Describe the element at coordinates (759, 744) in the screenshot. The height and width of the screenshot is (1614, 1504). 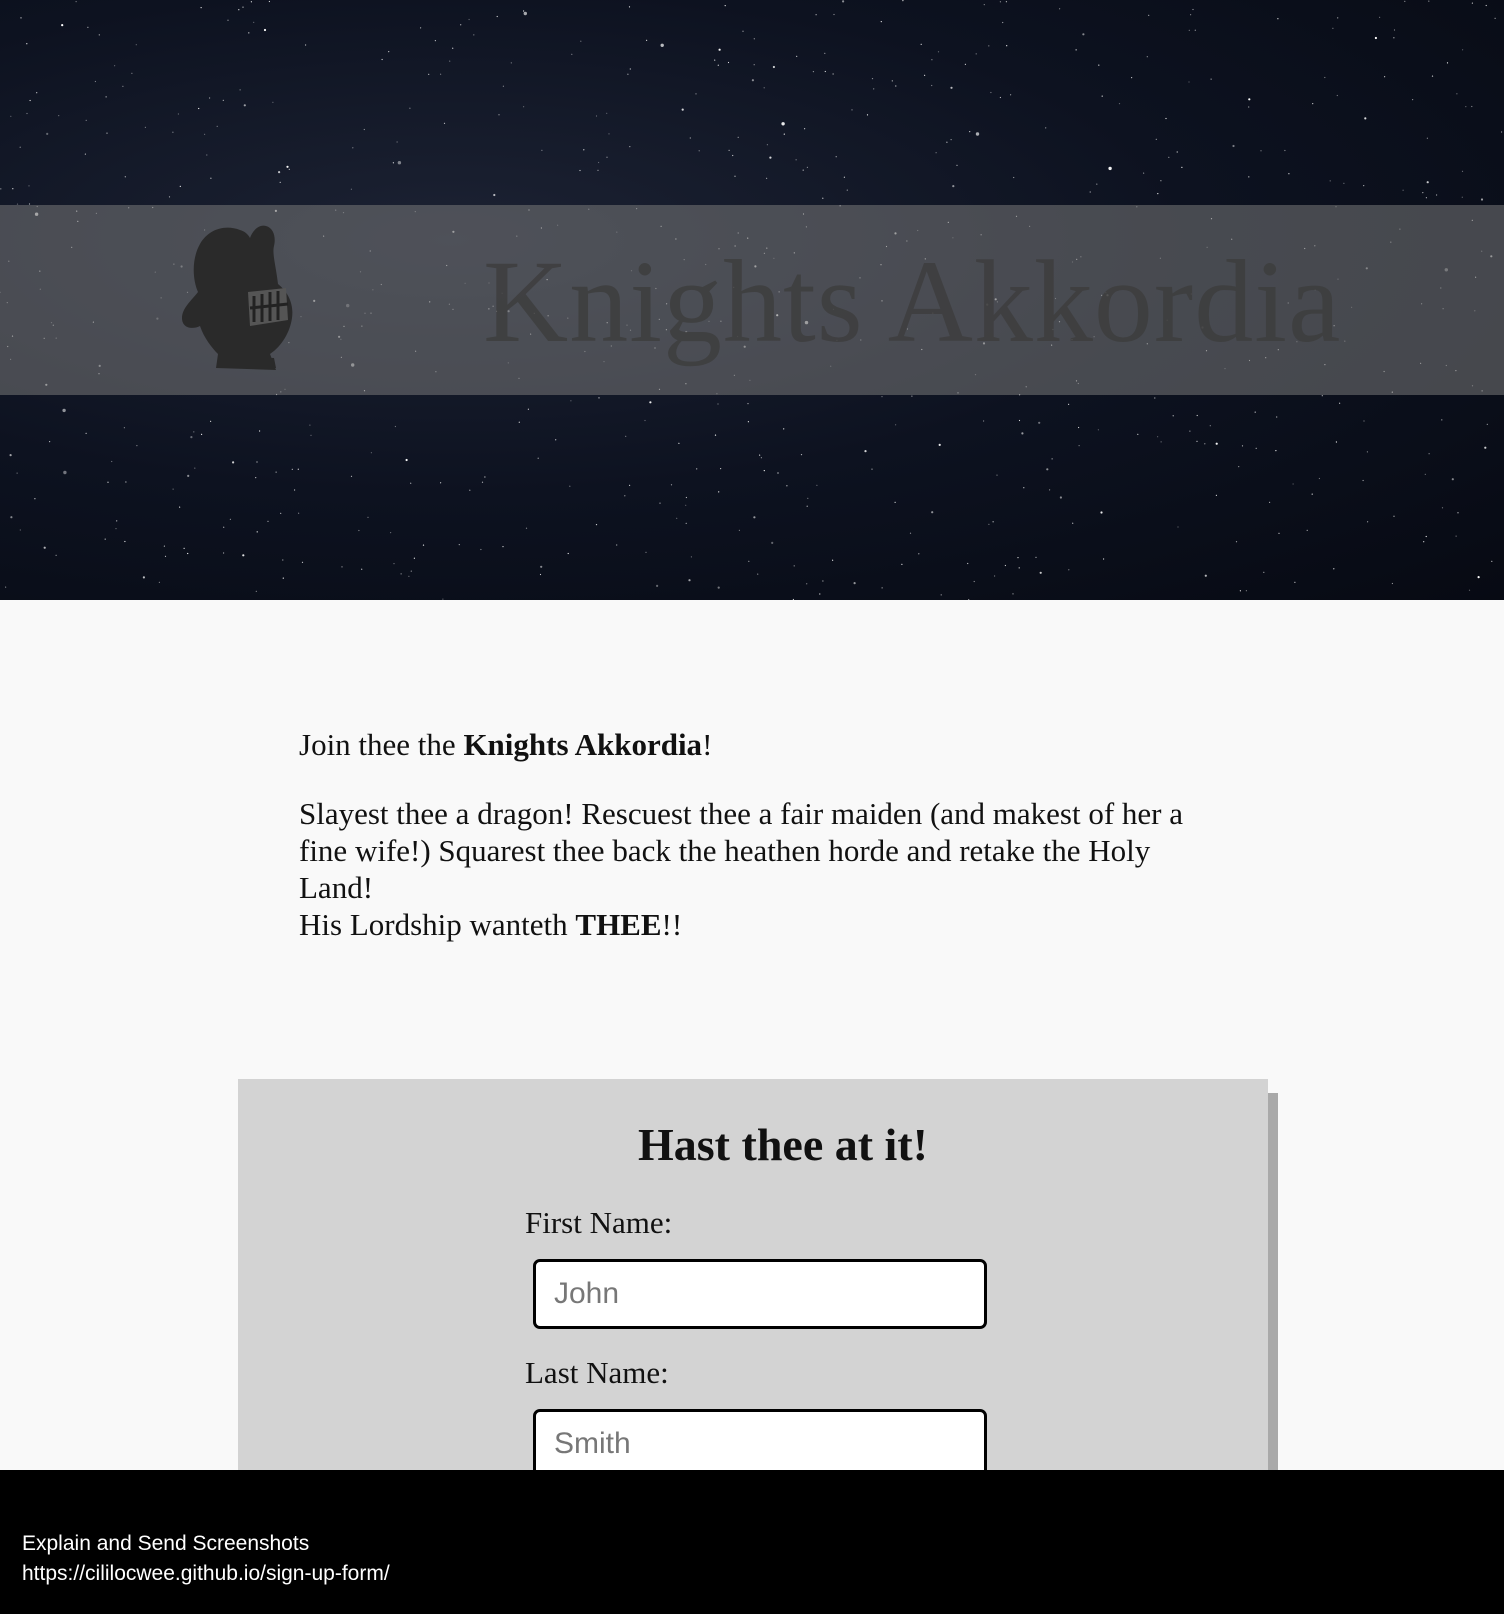
I see `join-line: Join thee the Knights Akkordia!` at that location.